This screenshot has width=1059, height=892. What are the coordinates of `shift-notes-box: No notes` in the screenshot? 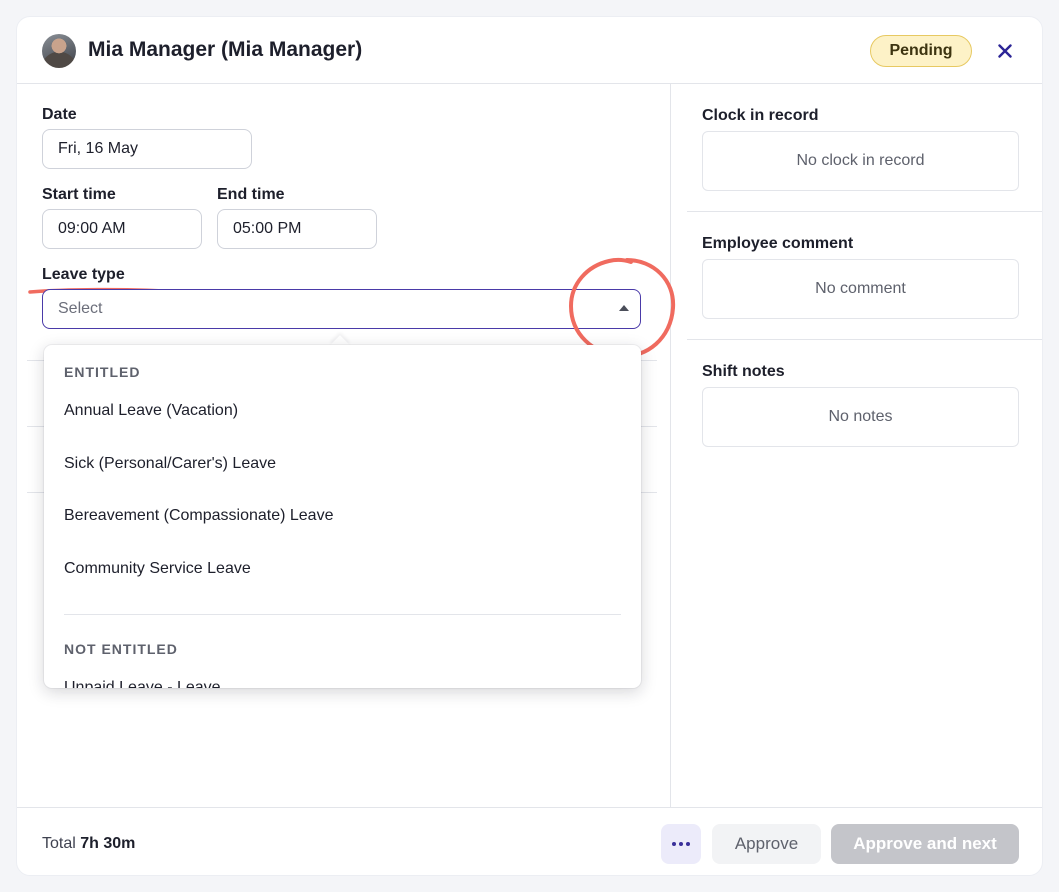 It's located at (860, 417).